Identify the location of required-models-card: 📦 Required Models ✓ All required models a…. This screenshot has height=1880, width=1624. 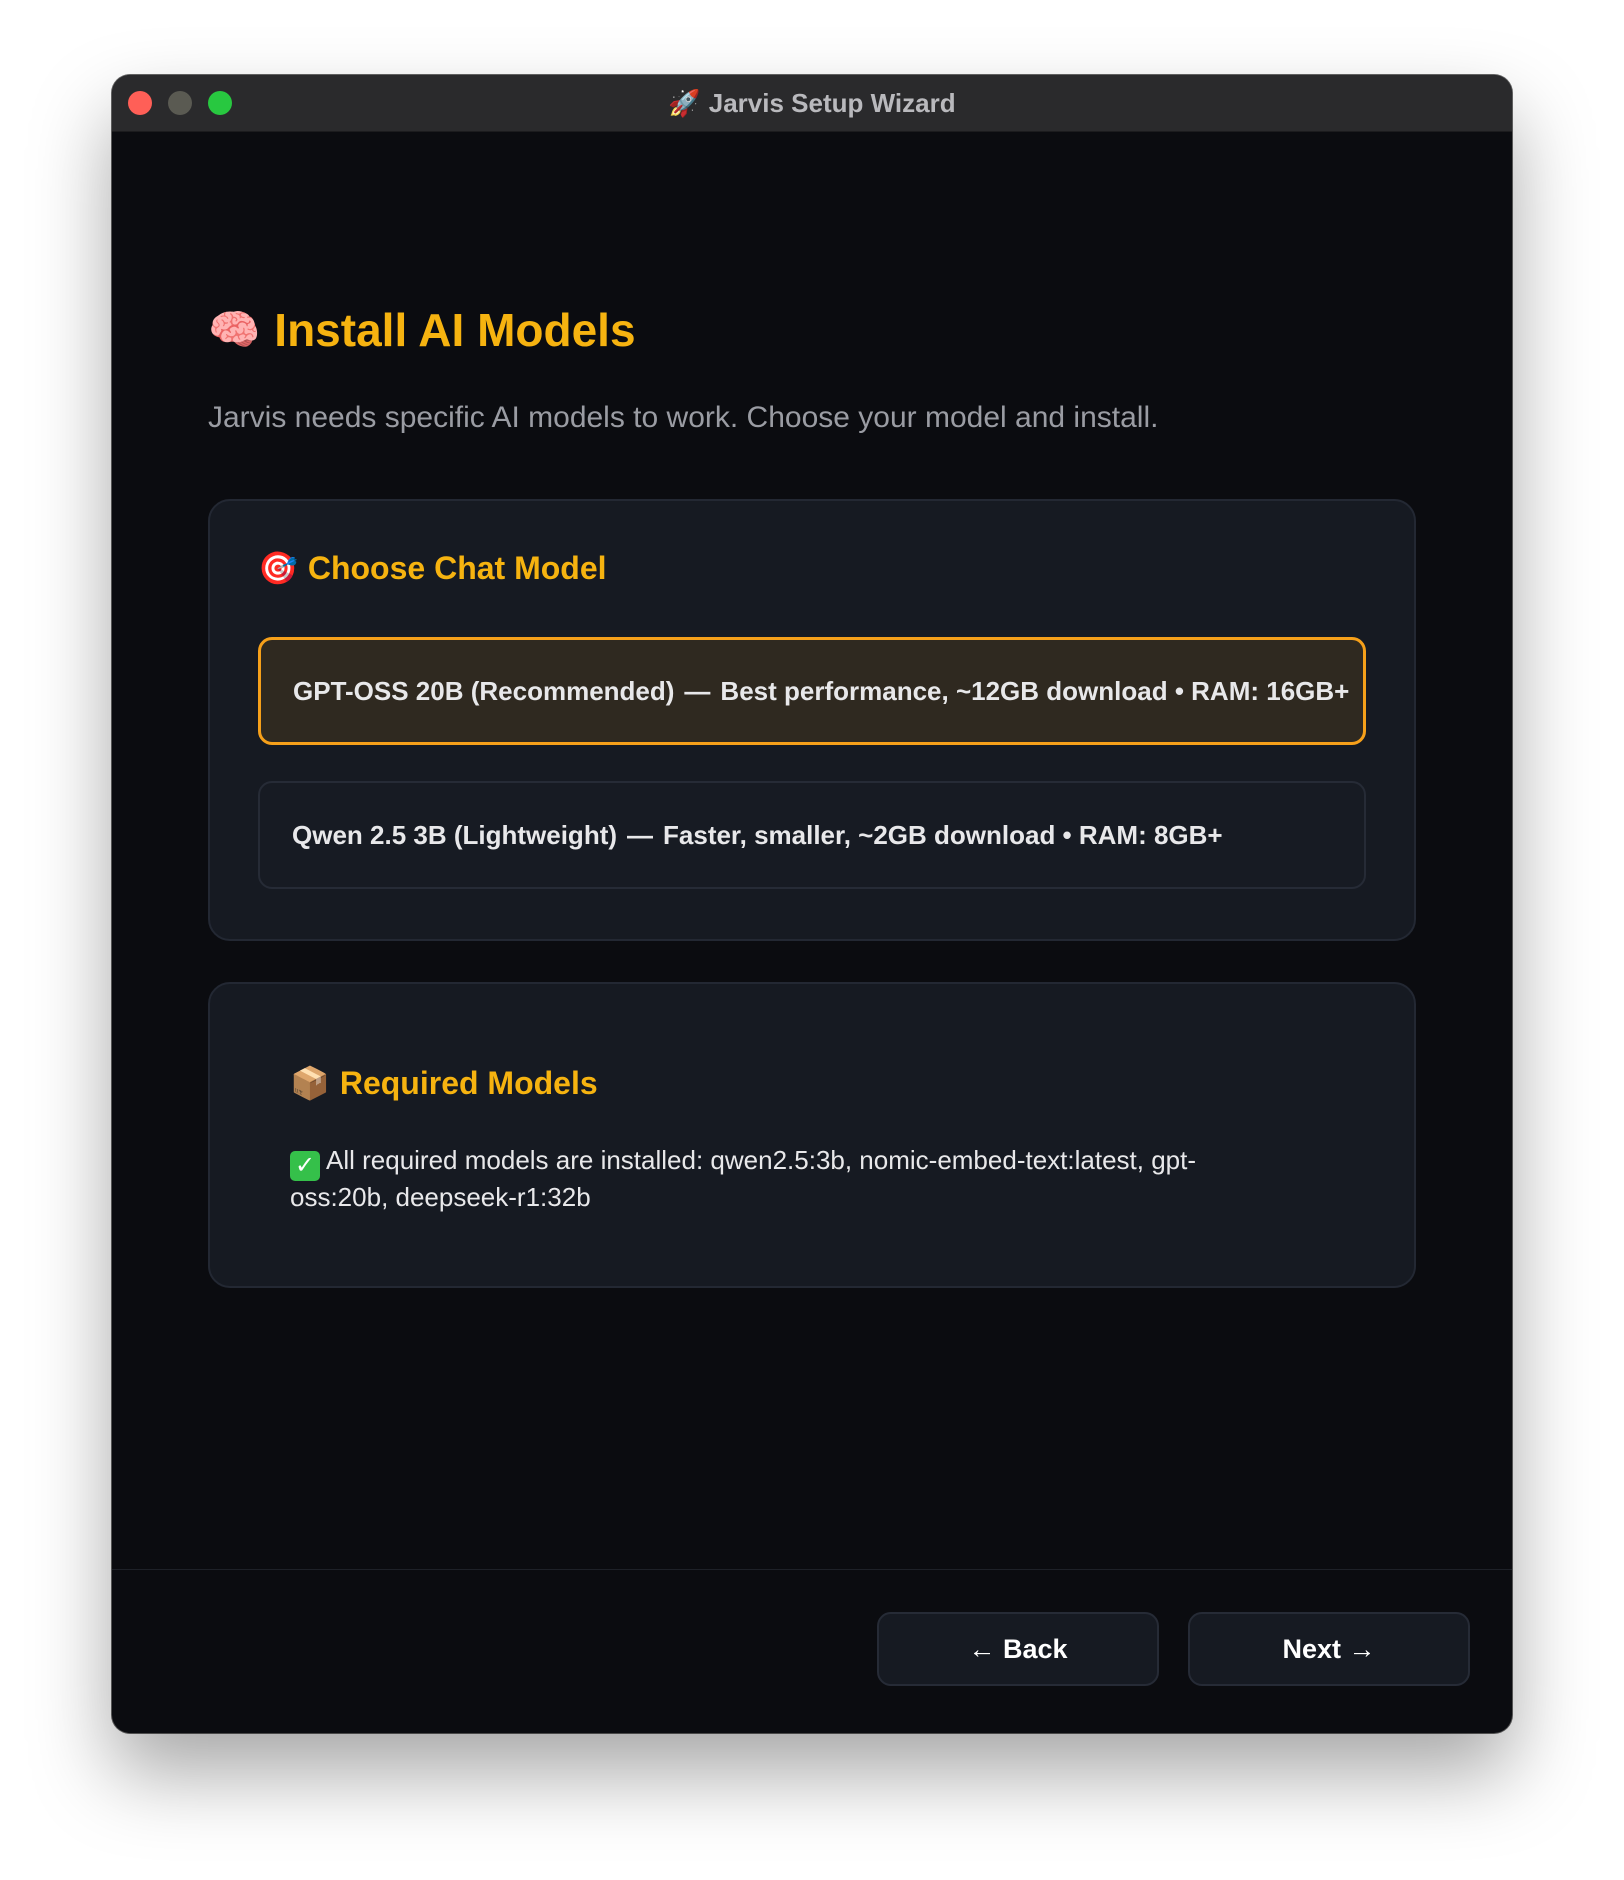
(812, 1135).